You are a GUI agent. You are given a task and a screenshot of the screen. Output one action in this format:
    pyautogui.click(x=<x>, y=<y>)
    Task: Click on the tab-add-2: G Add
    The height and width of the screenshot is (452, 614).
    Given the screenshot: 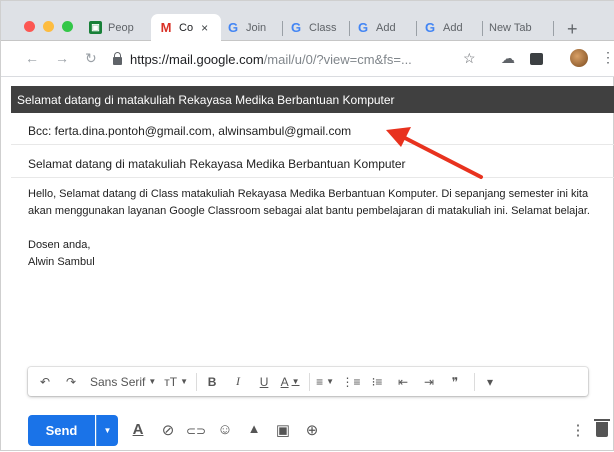 What is the action you would take?
    pyautogui.click(x=450, y=27)
    